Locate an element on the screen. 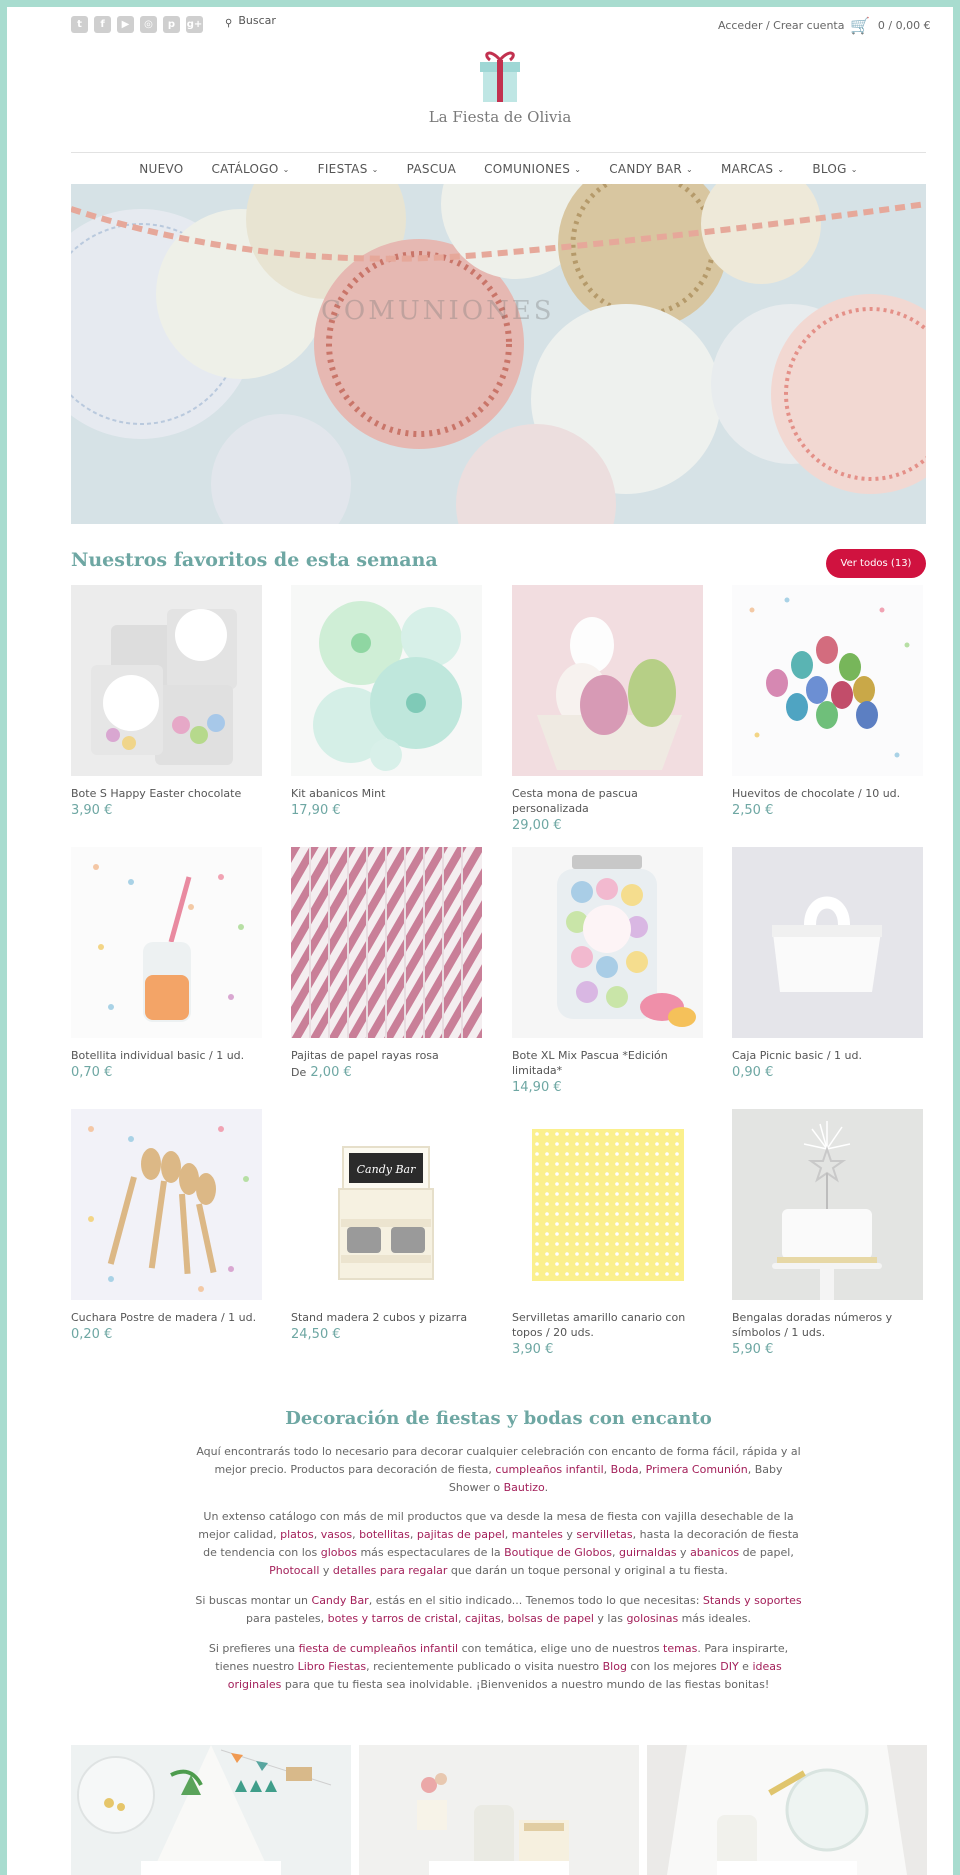 This screenshot has height=1875, width=960. product-card: Kit abanicos Mint 17,90 € is located at coordinates (386, 701).